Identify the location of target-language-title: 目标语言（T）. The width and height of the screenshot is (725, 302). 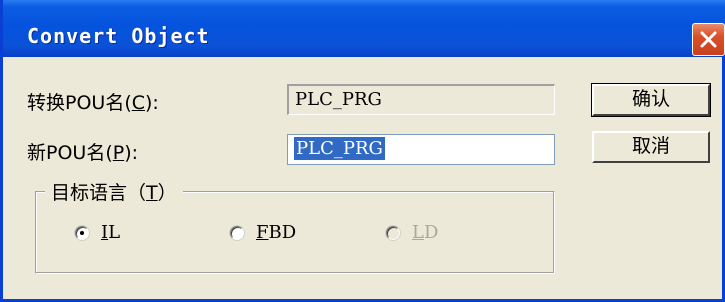
(114, 191).